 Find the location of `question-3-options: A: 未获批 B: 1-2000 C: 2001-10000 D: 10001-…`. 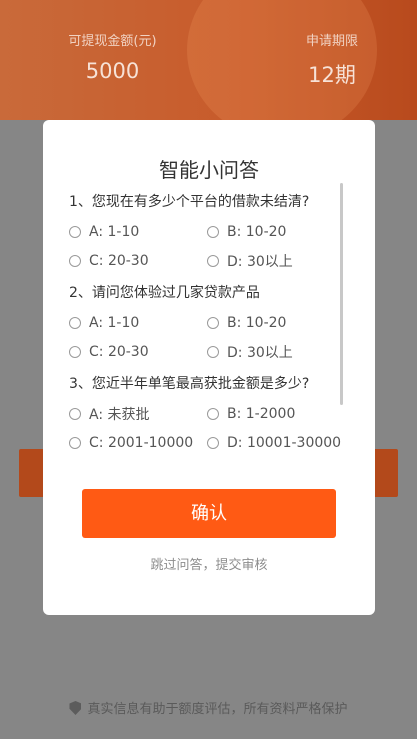

question-3-options: A: 未获批 B: 1-2000 C: 2001-10000 D: 10001-… is located at coordinates (210, 428).